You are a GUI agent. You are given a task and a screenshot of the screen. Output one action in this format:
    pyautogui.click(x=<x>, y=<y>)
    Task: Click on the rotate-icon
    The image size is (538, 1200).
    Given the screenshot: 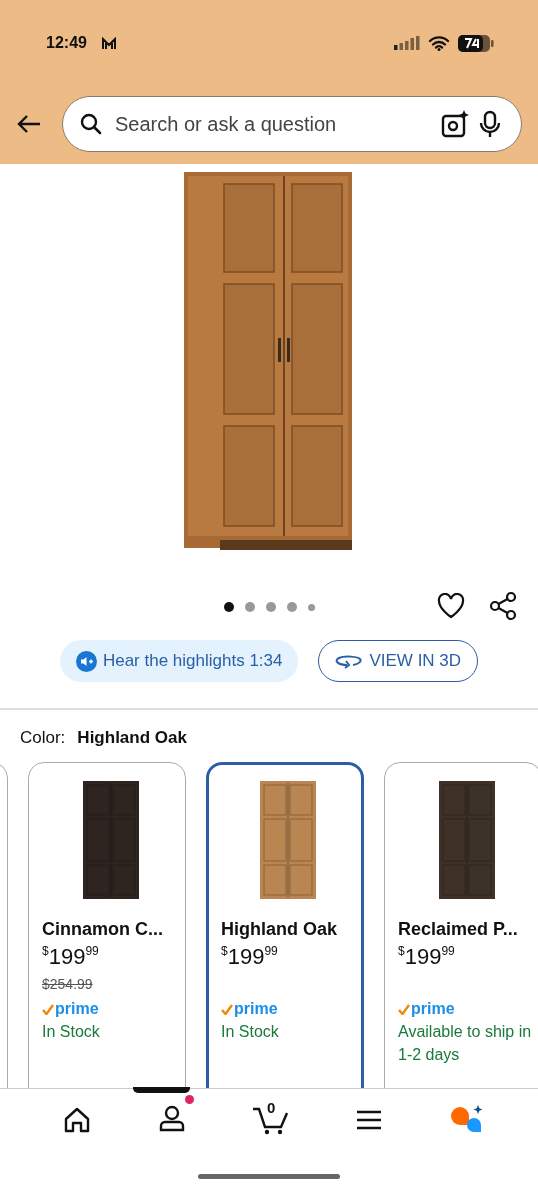 What is the action you would take?
    pyautogui.click(x=349, y=661)
    